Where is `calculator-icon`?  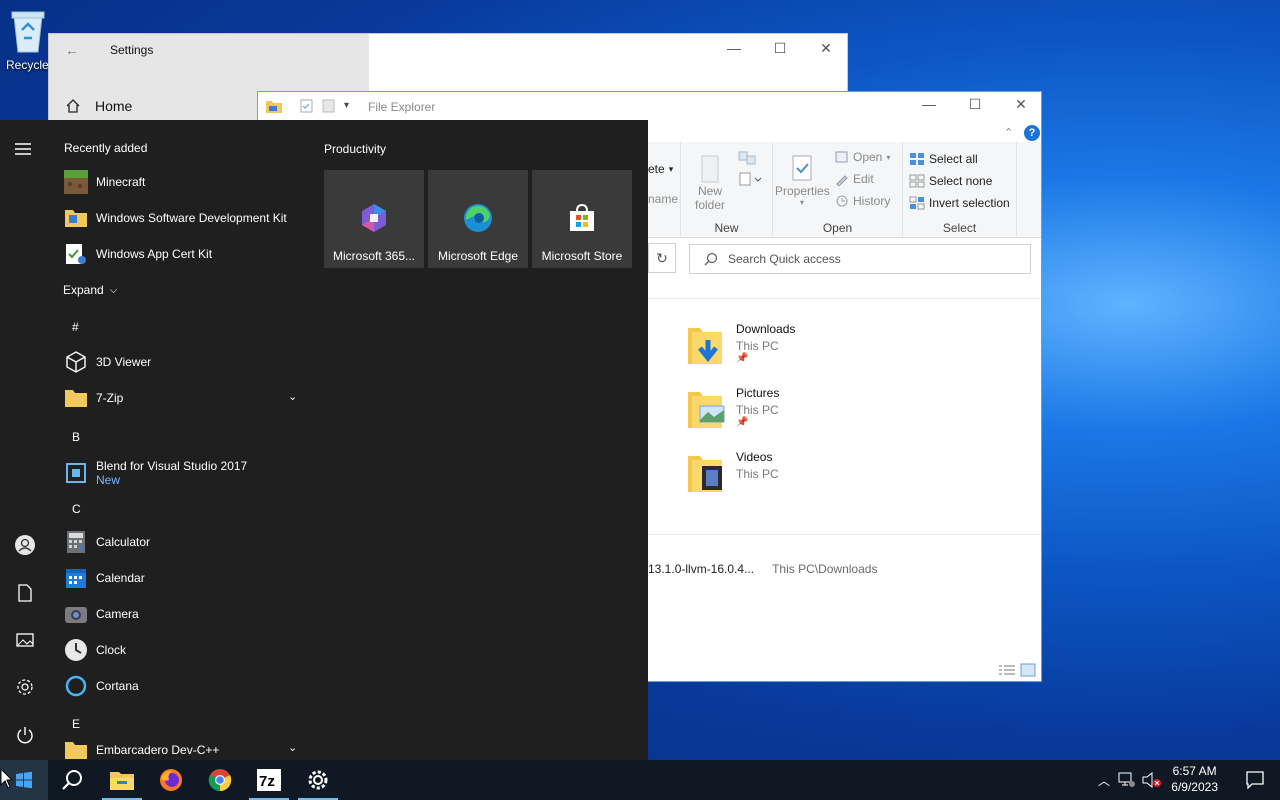
calculator-icon is located at coordinates (76, 542).